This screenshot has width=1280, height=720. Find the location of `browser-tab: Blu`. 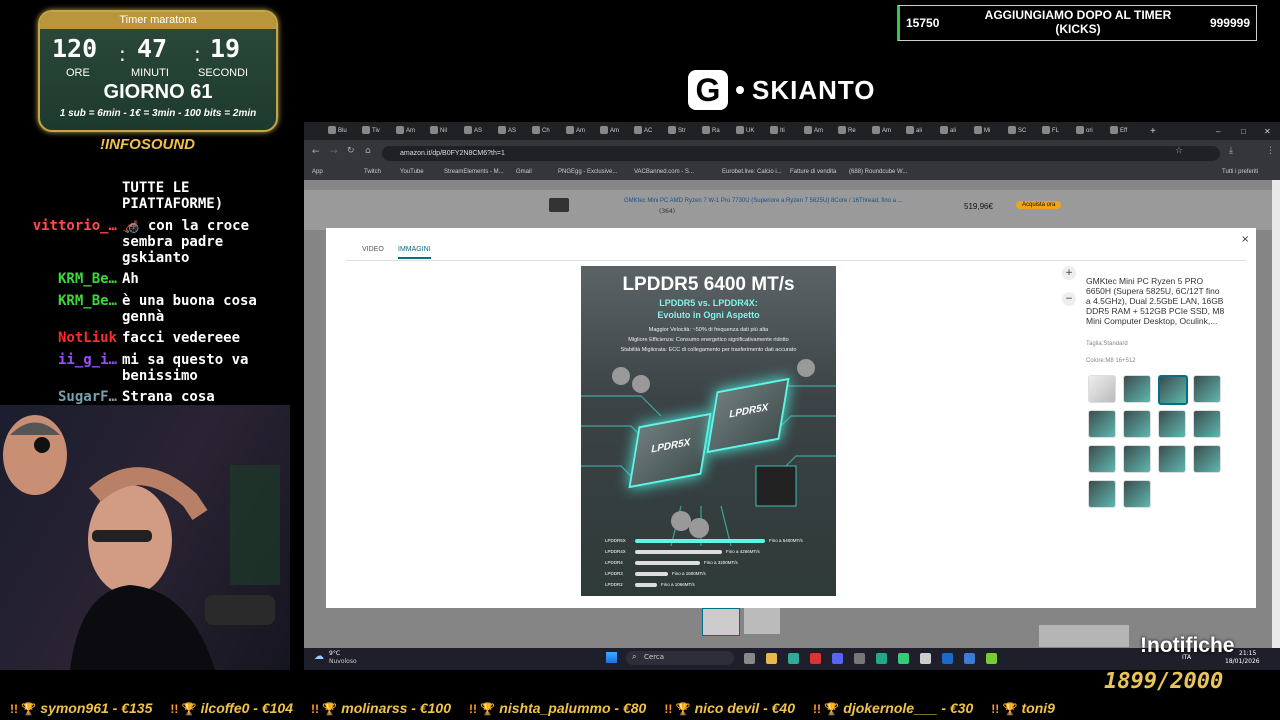

browser-tab: Blu is located at coordinates (337, 131).